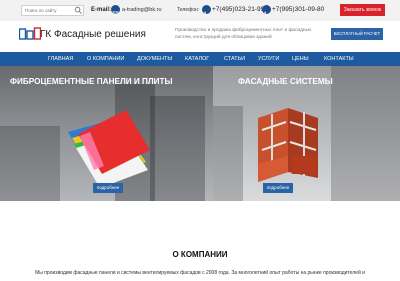 The width and height of the screenshot is (400, 281). I want to click on brand-name: ГК Фасадные решения, so click(93, 34).